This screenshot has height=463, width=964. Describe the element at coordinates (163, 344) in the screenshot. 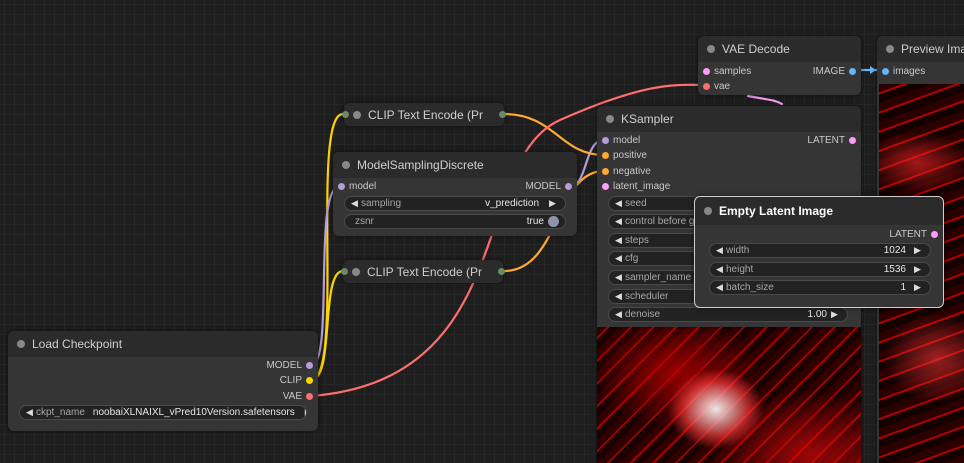

I see `node-title: Load Checkpoint` at that location.